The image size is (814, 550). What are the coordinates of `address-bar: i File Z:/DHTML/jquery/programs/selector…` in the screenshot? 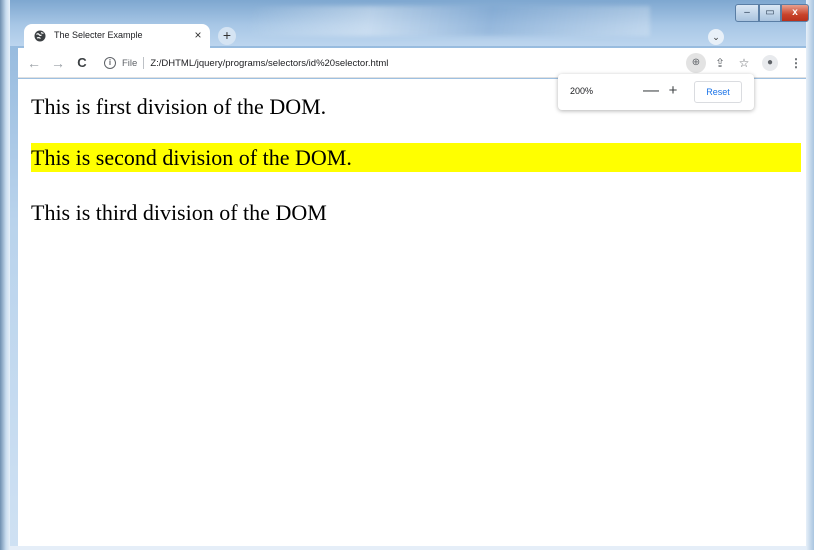 It's located at (388, 63).